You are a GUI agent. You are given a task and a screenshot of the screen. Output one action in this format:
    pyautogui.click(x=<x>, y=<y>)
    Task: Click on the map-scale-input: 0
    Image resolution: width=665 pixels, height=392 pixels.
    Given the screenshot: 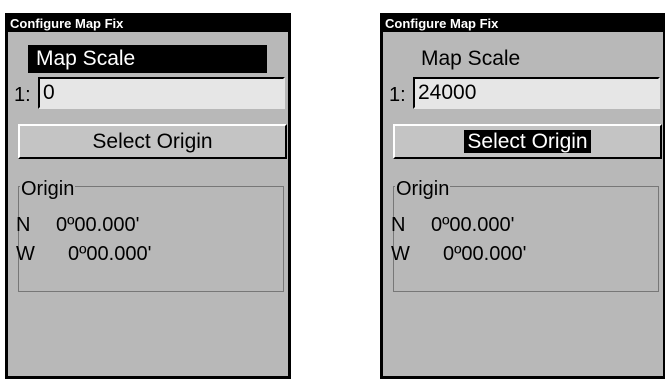 What is the action you would take?
    pyautogui.click(x=161, y=93)
    